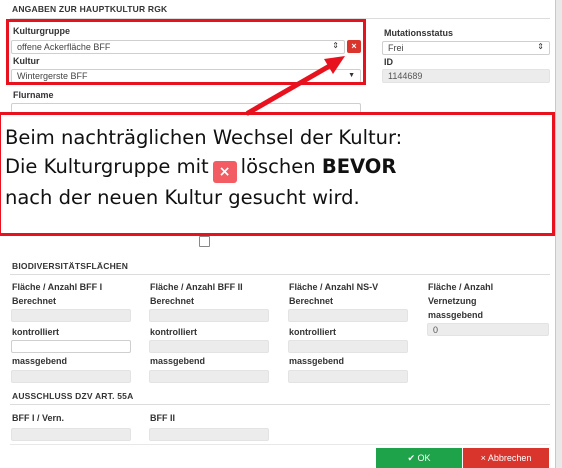 The height and width of the screenshot is (468, 562). What do you see at coordinates (290, 88) in the screenshot?
I see `arrow-shaft` at bounding box center [290, 88].